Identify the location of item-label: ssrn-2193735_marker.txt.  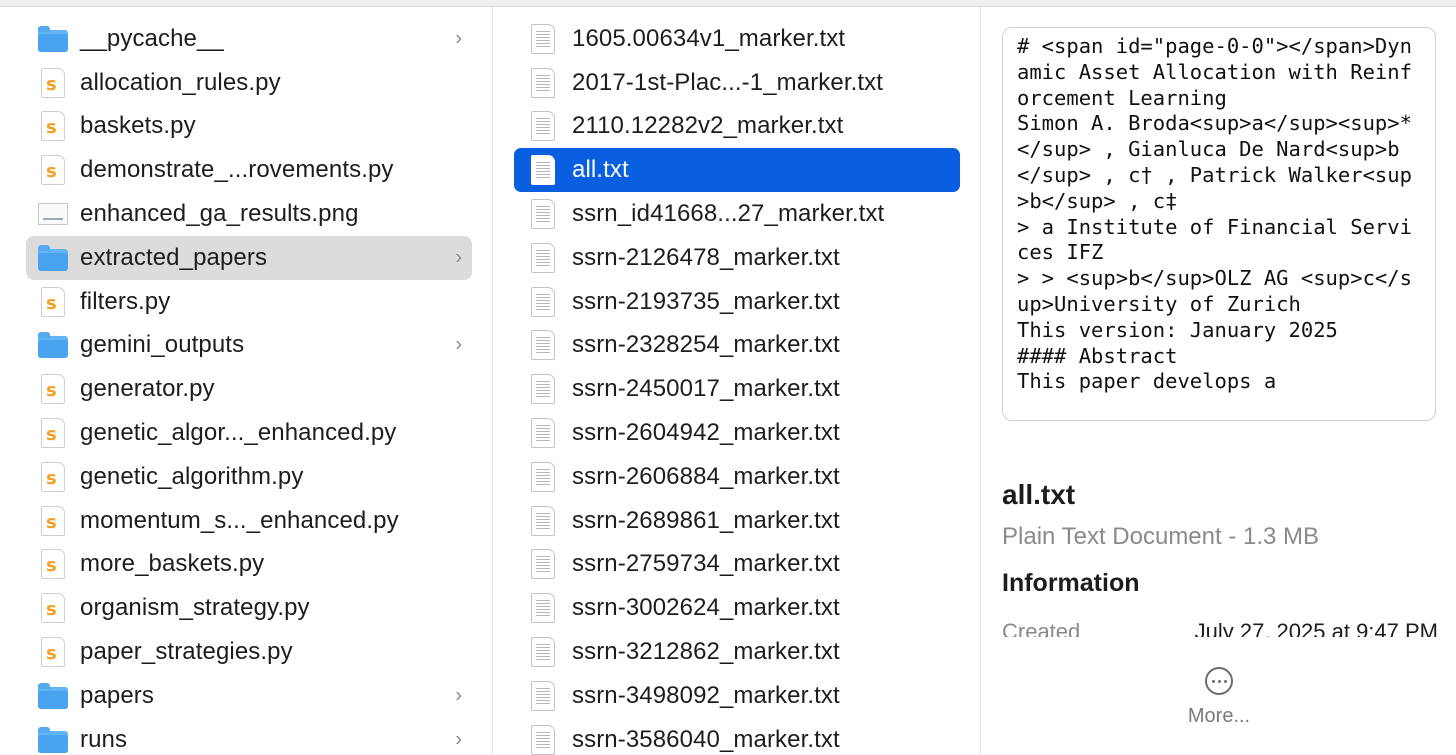
(706, 301).